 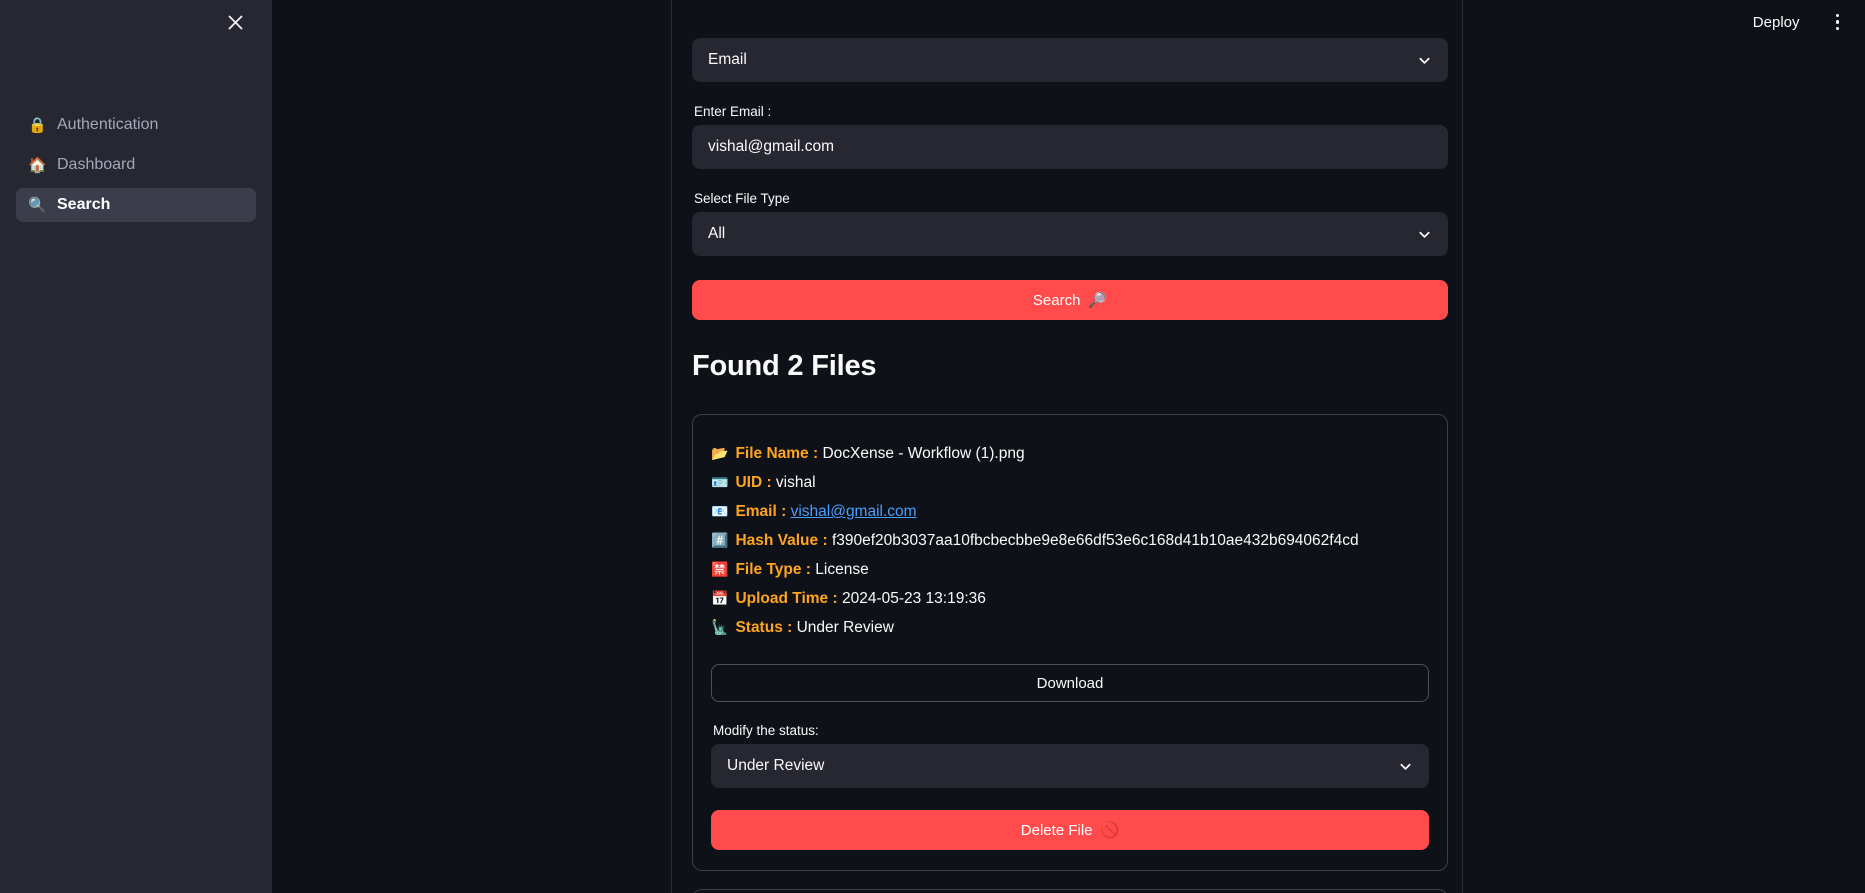 I want to click on status-select: Under Review, so click(x=1070, y=766).